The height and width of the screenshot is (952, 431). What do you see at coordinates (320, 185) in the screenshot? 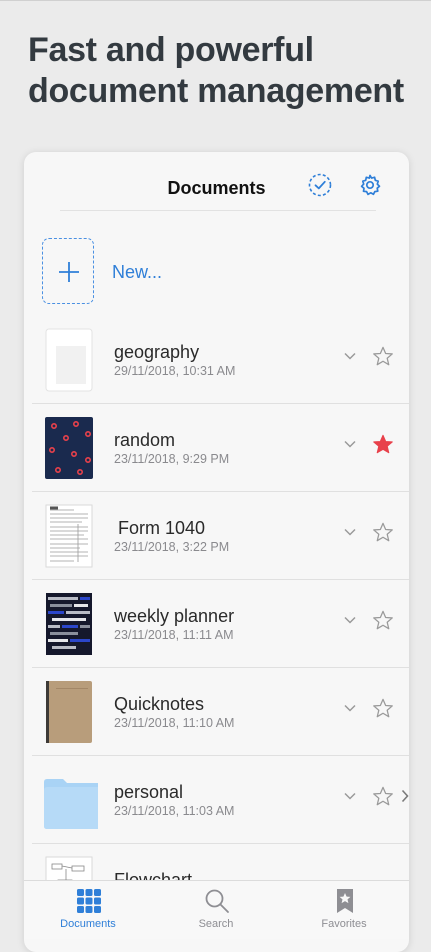
I see `select-check-icon` at bounding box center [320, 185].